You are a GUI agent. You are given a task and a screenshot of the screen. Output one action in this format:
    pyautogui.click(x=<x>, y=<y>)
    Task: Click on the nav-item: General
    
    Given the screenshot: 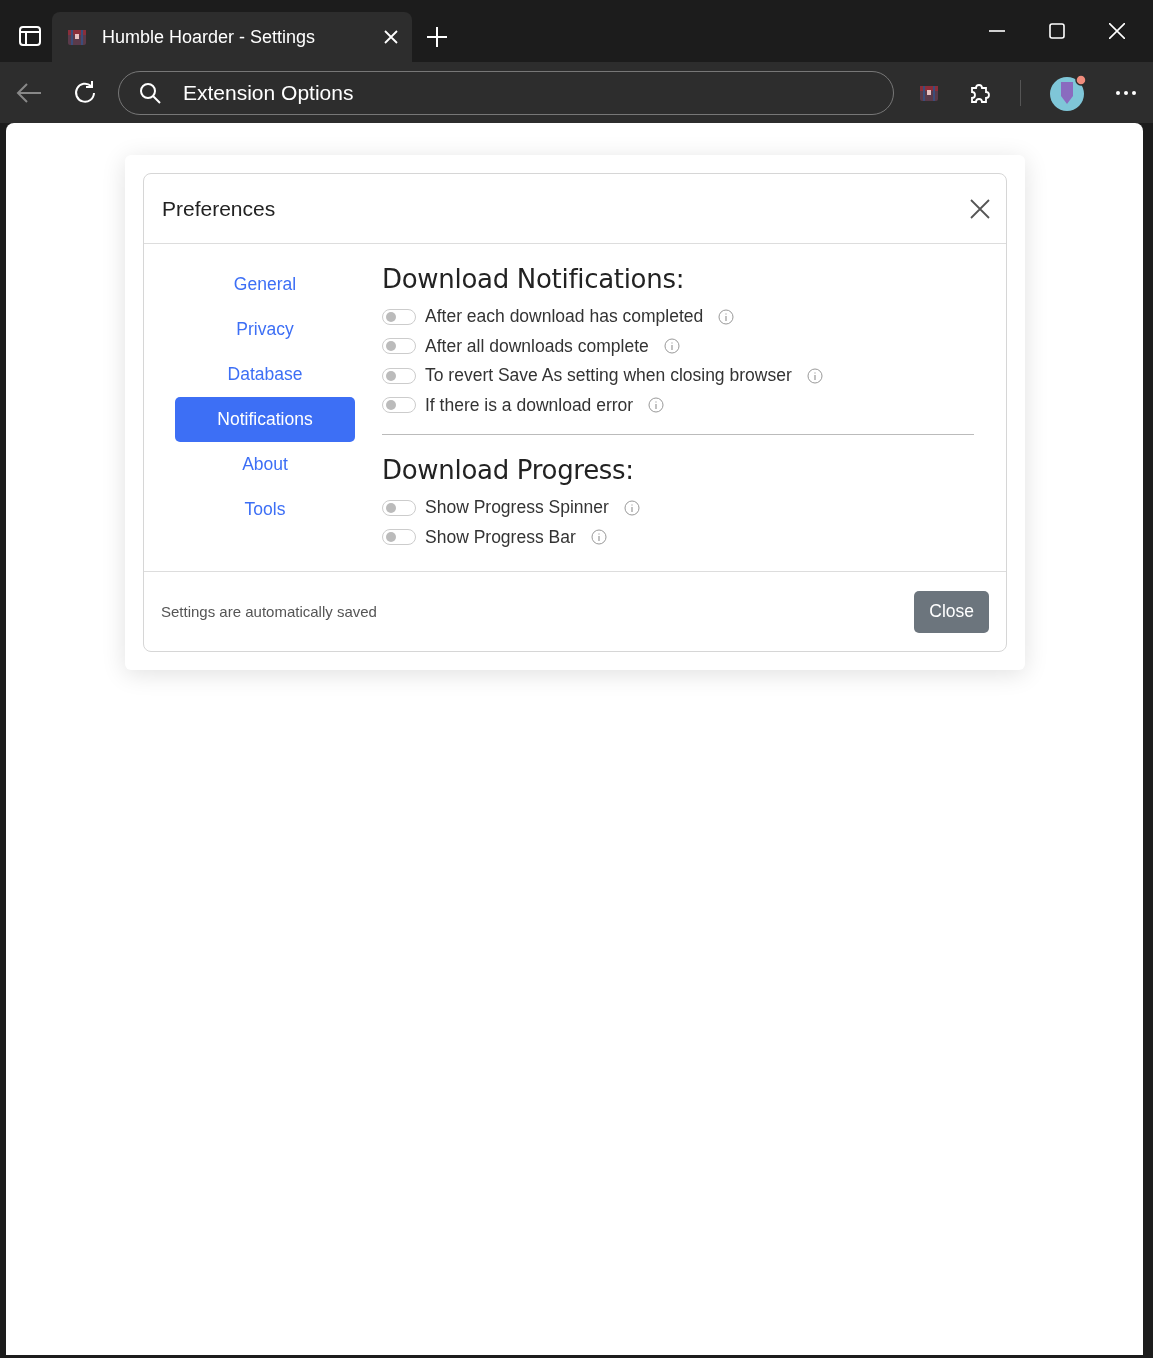 What is the action you would take?
    pyautogui.click(x=265, y=284)
    